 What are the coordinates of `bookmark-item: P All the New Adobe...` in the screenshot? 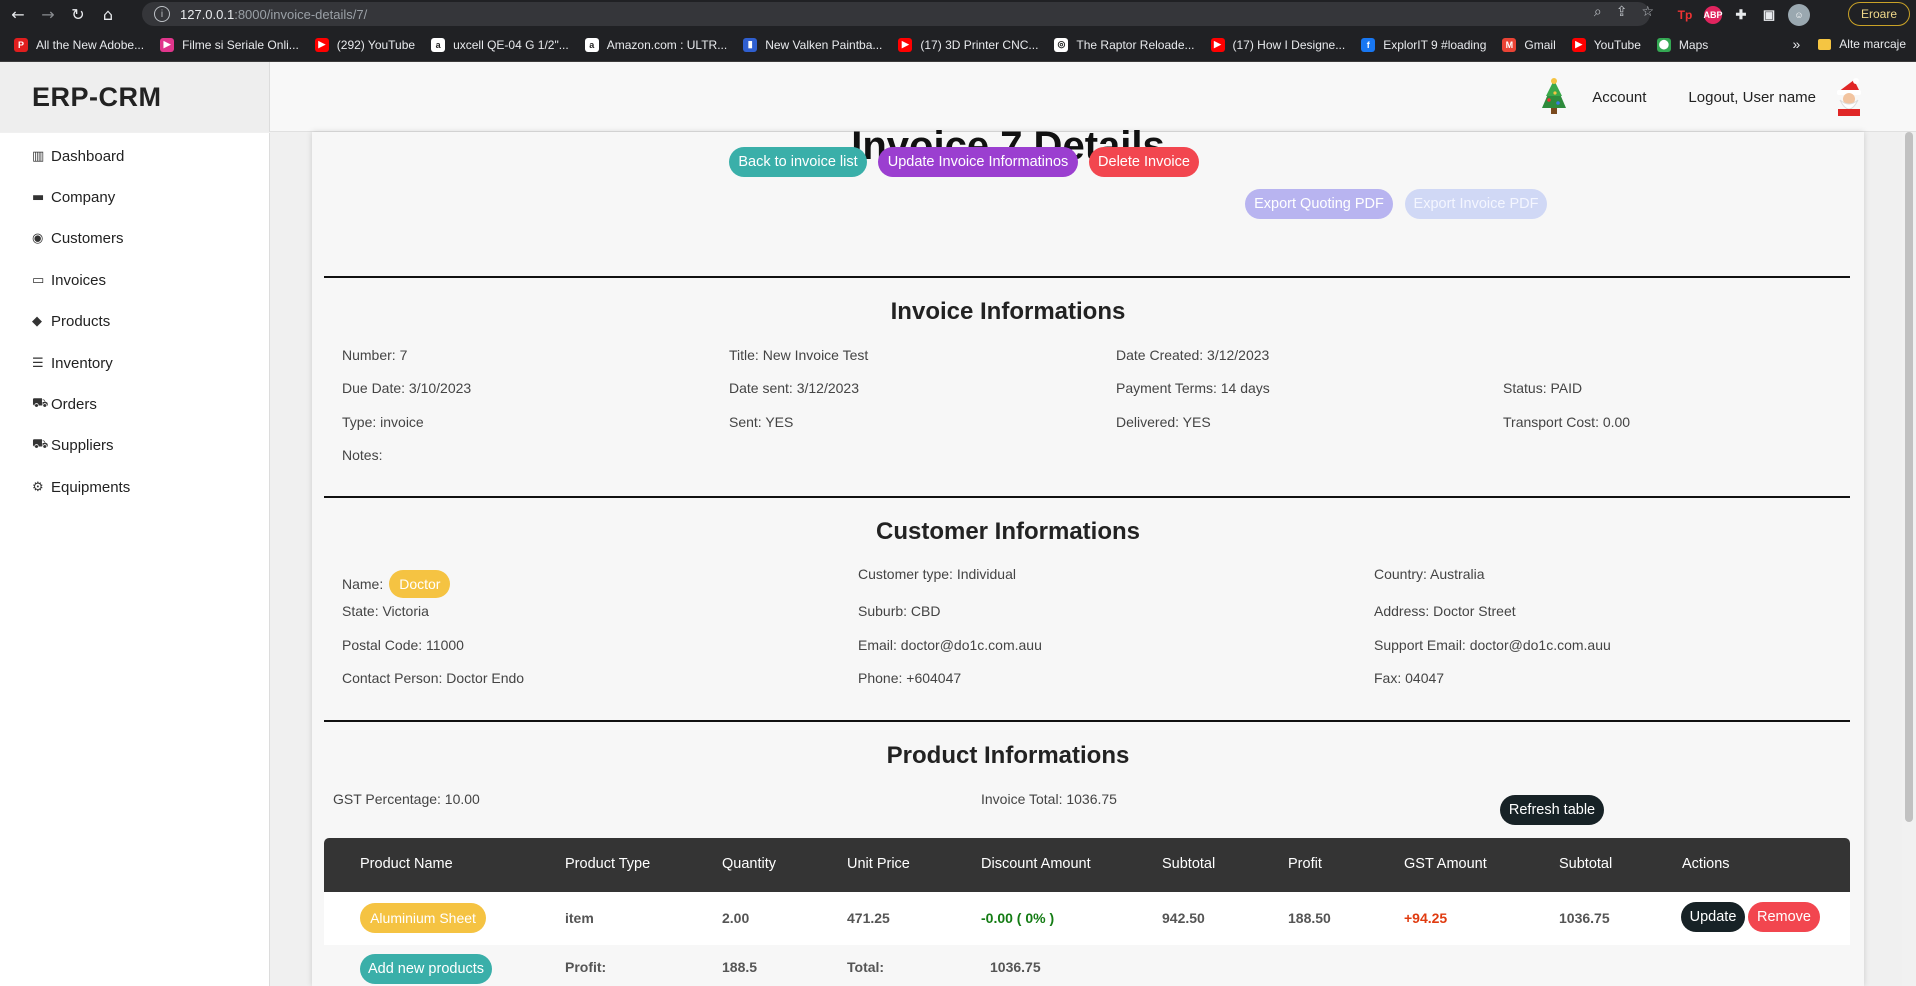 It's located at (79, 44).